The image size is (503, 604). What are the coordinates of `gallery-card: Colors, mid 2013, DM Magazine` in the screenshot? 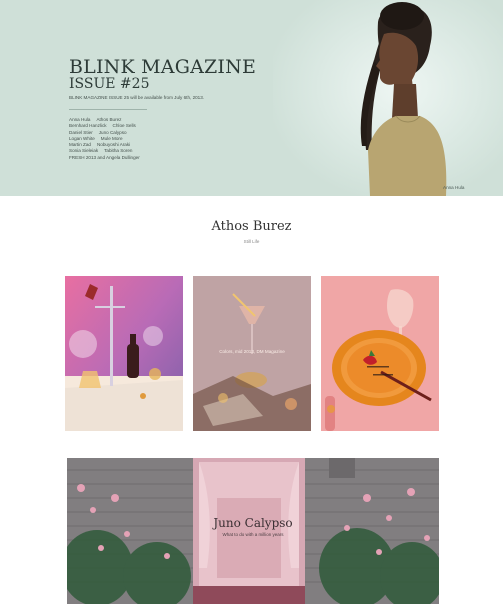 It's located at (252, 353).